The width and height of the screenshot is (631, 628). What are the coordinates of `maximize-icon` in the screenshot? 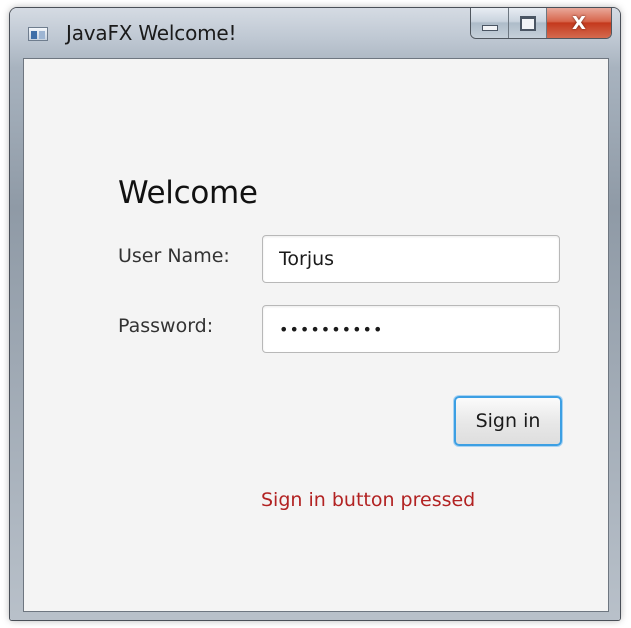 It's located at (527, 23).